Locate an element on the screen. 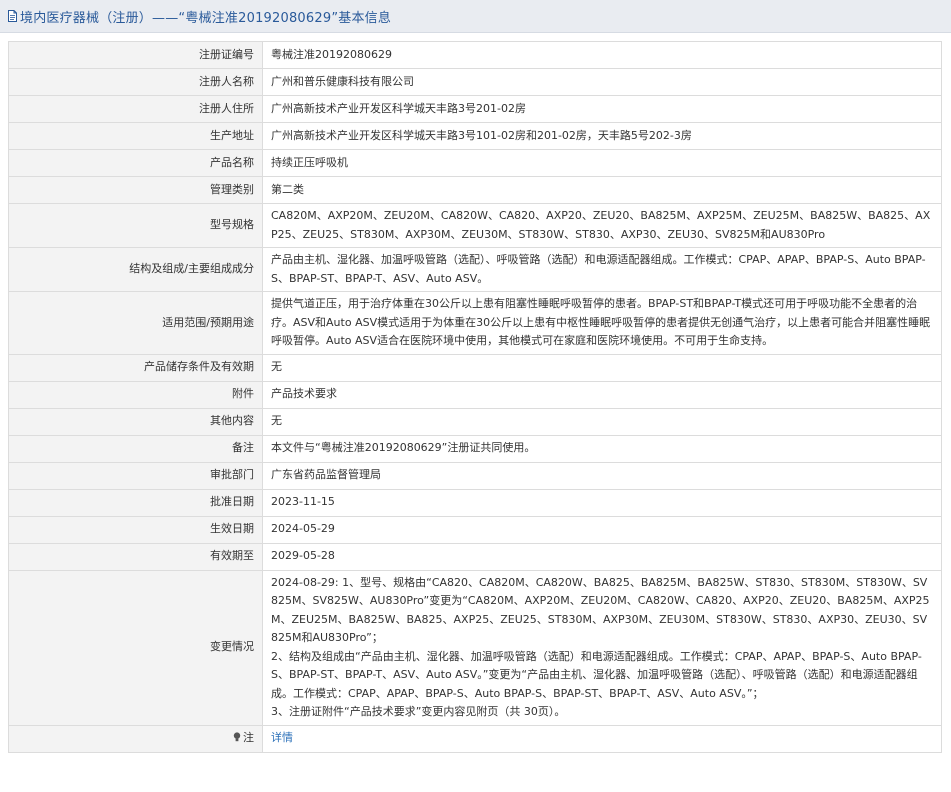 The height and width of the screenshot is (792, 951). field-label: 备注 is located at coordinates (135, 448).